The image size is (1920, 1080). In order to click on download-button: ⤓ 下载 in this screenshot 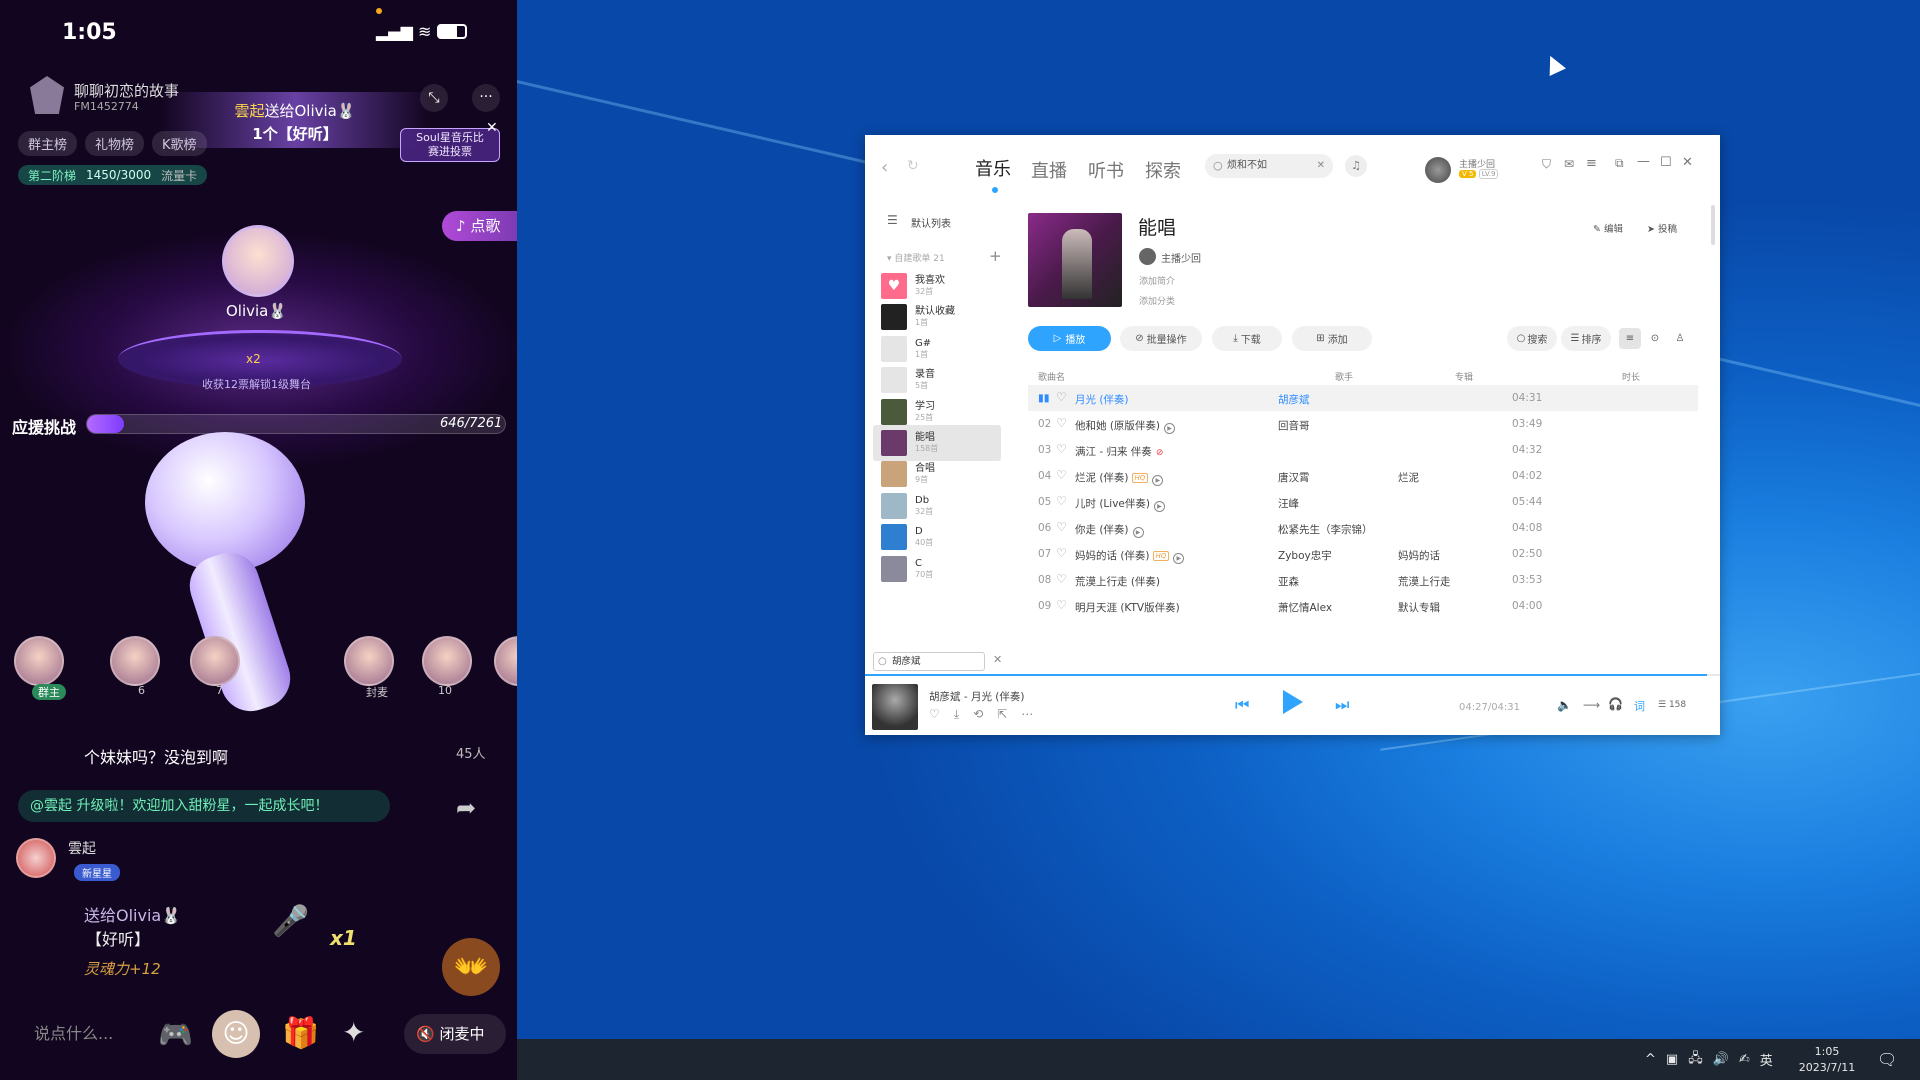, I will do `click(1247, 338)`.